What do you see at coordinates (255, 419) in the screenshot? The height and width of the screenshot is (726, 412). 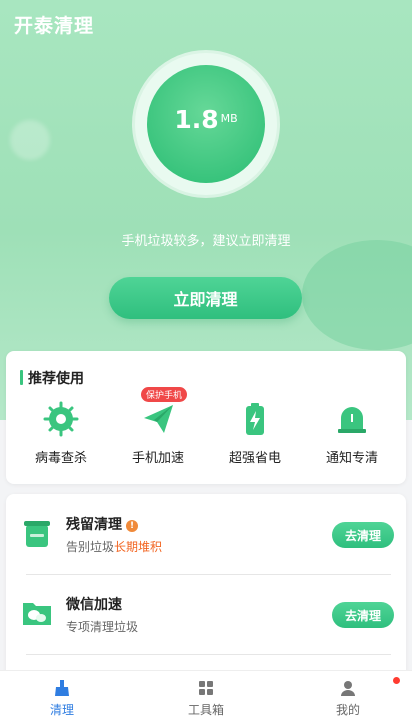 I see `battery-icon` at bounding box center [255, 419].